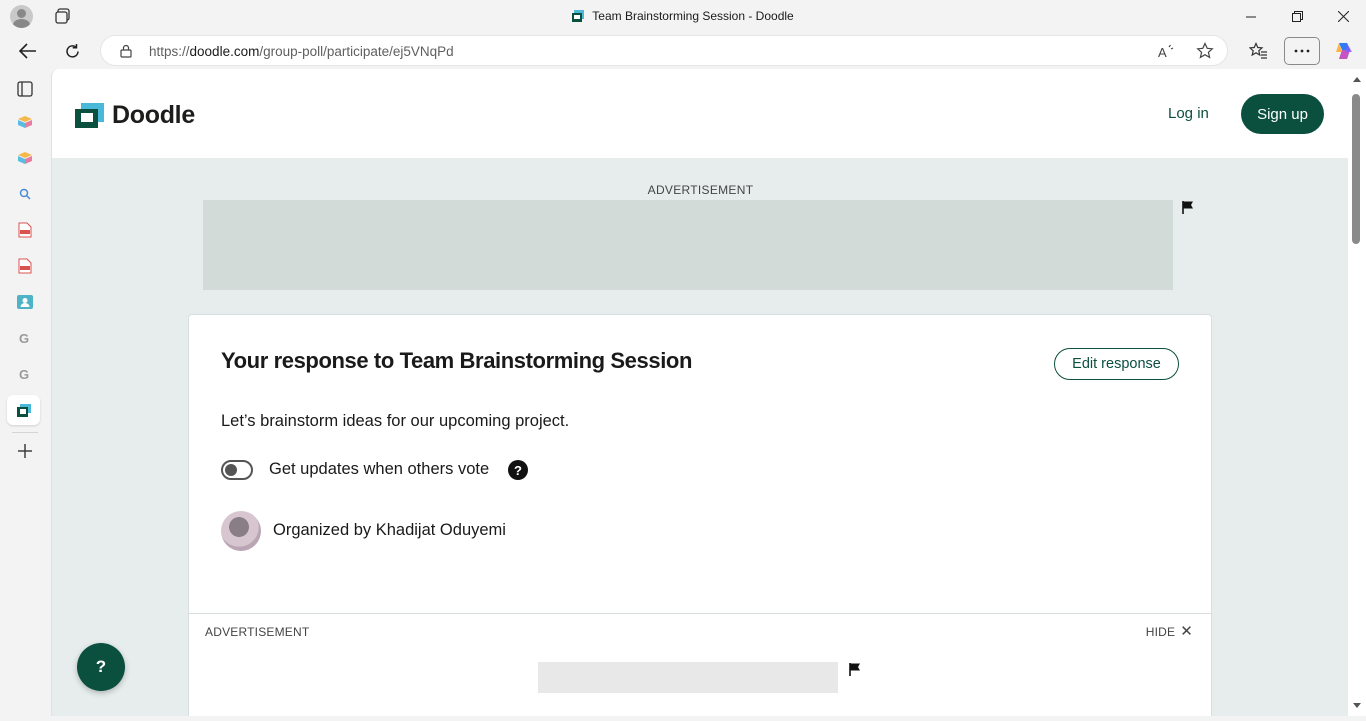 The width and height of the screenshot is (1366, 721). Describe the element at coordinates (1160, 632) in the screenshot. I see `hide-ad-label: HIDE` at that location.